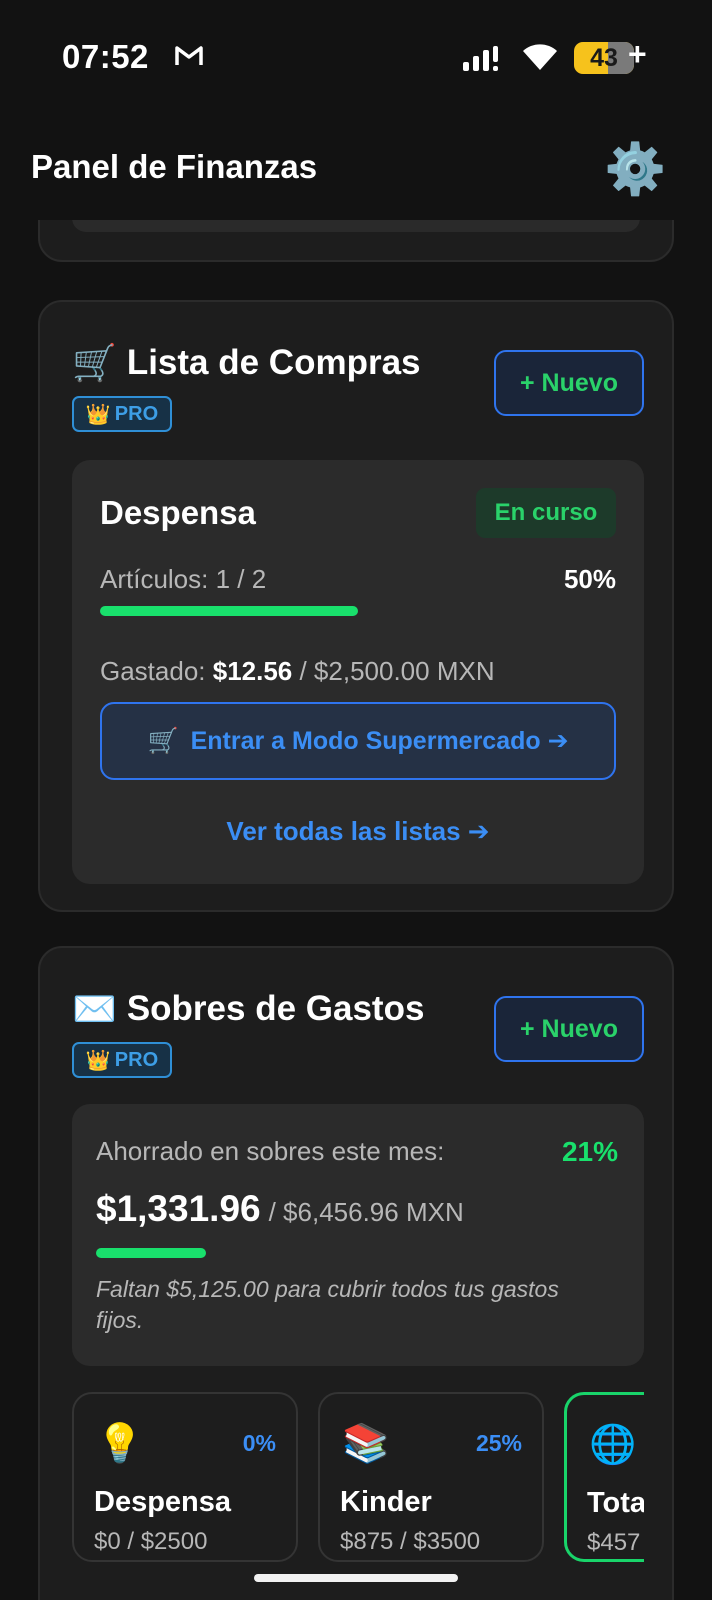 Image resolution: width=712 pixels, height=1600 pixels. I want to click on envelopes-title: ✉️ Sobres de Gastos, so click(248, 1009).